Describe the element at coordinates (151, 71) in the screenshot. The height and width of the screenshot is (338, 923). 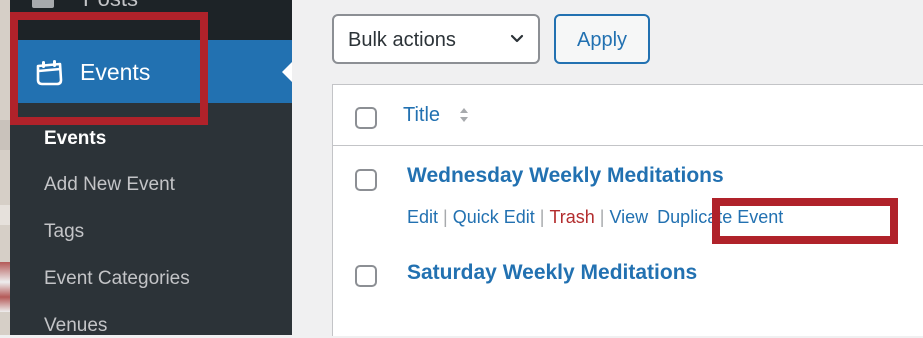
I see `sidebar-item-events: Events` at that location.